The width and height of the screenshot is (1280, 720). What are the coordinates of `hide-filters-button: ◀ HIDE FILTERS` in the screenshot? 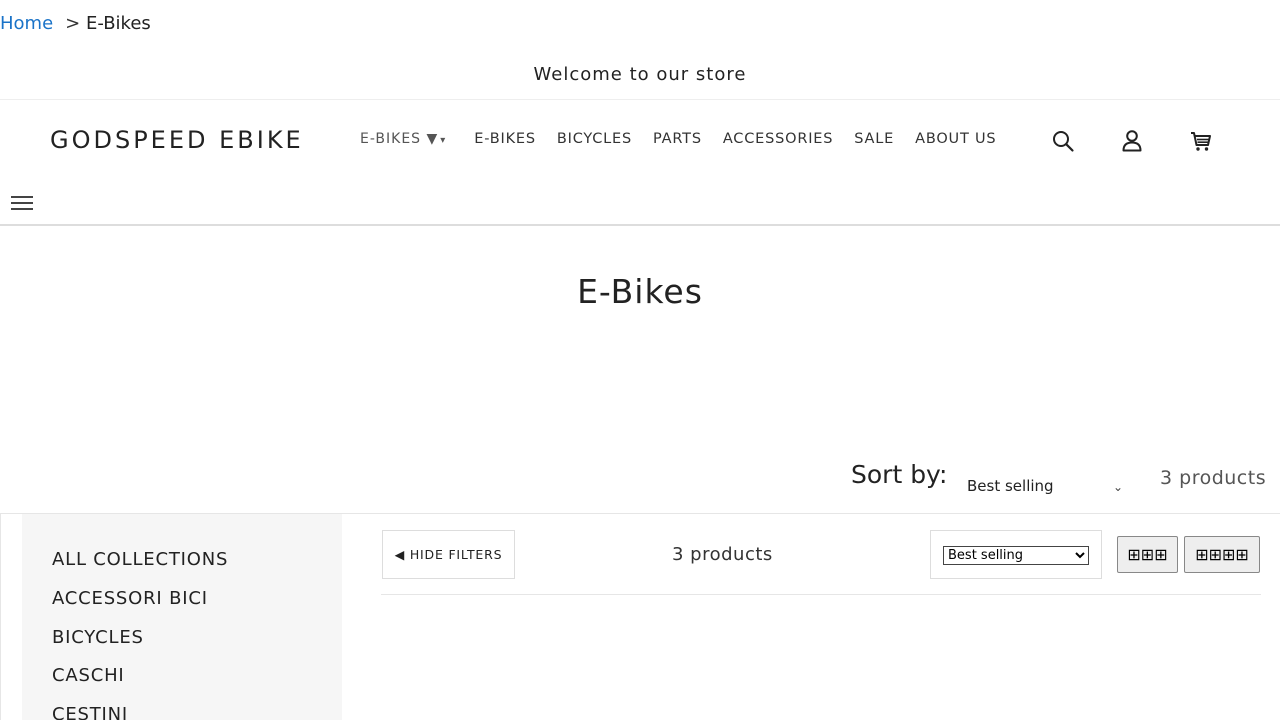 It's located at (448, 554).